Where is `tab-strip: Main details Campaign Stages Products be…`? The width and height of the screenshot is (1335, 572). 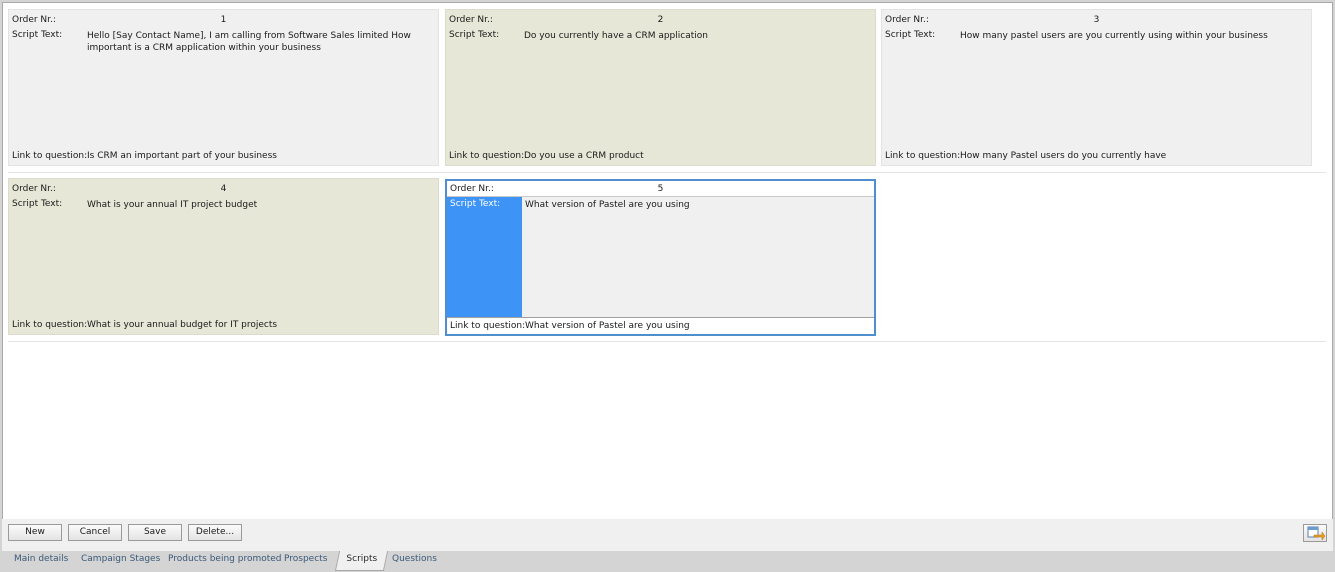
tab-strip: Main details Campaign Stages Products be… is located at coordinates (667, 561).